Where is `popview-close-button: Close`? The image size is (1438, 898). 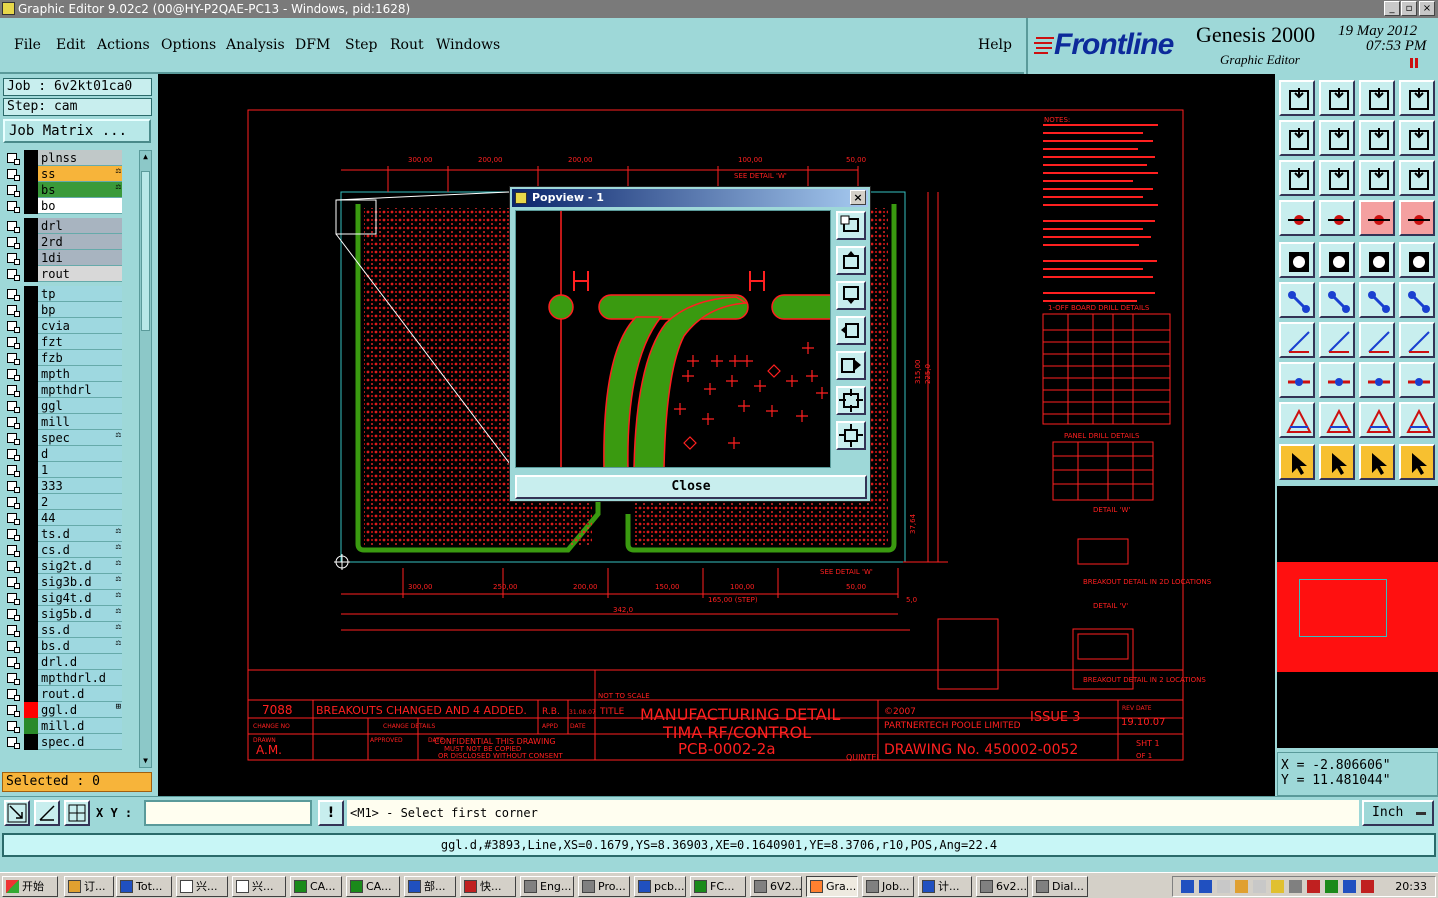
popview-close-button: Close is located at coordinates (691, 487).